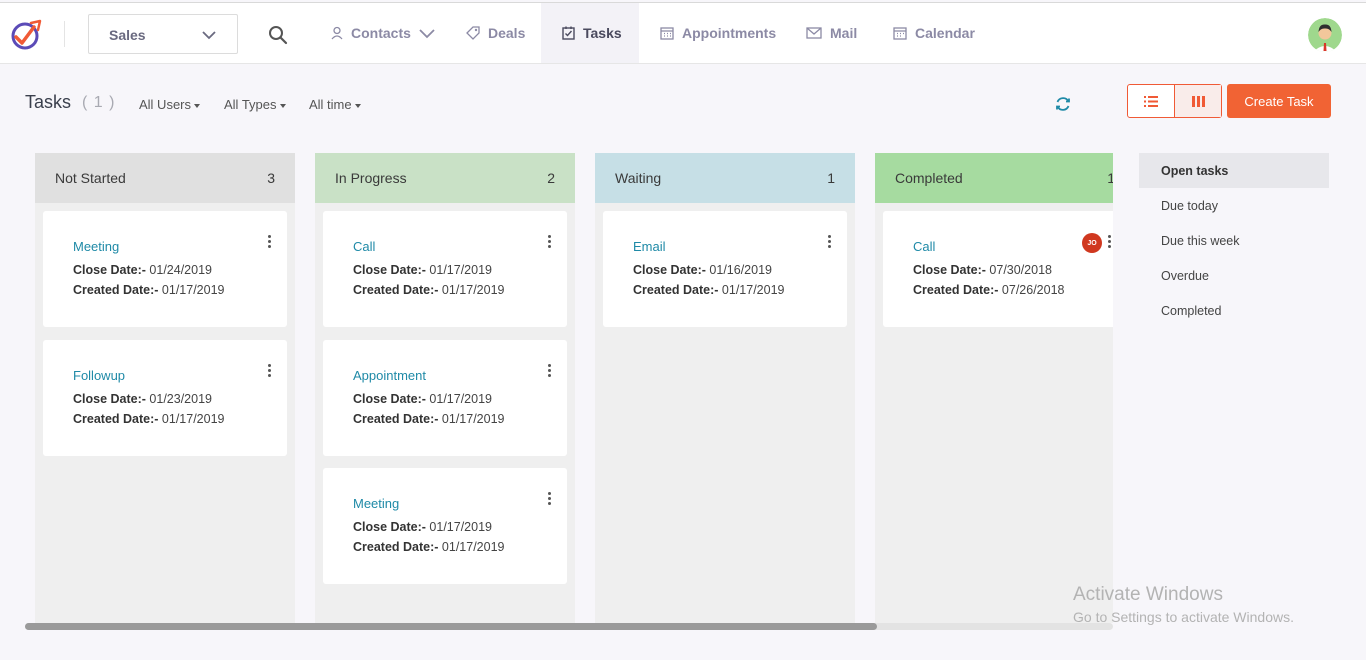  What do you see at coordinates (389, 375) in the screenshot?
I see `task-title: Appointment` at bounding box center [389, 375].